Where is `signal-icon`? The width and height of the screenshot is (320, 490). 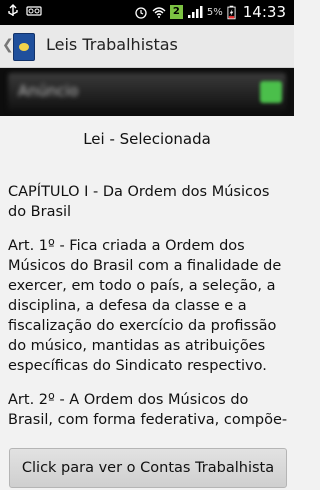 signal-icon is located at coordinates (195, 12).